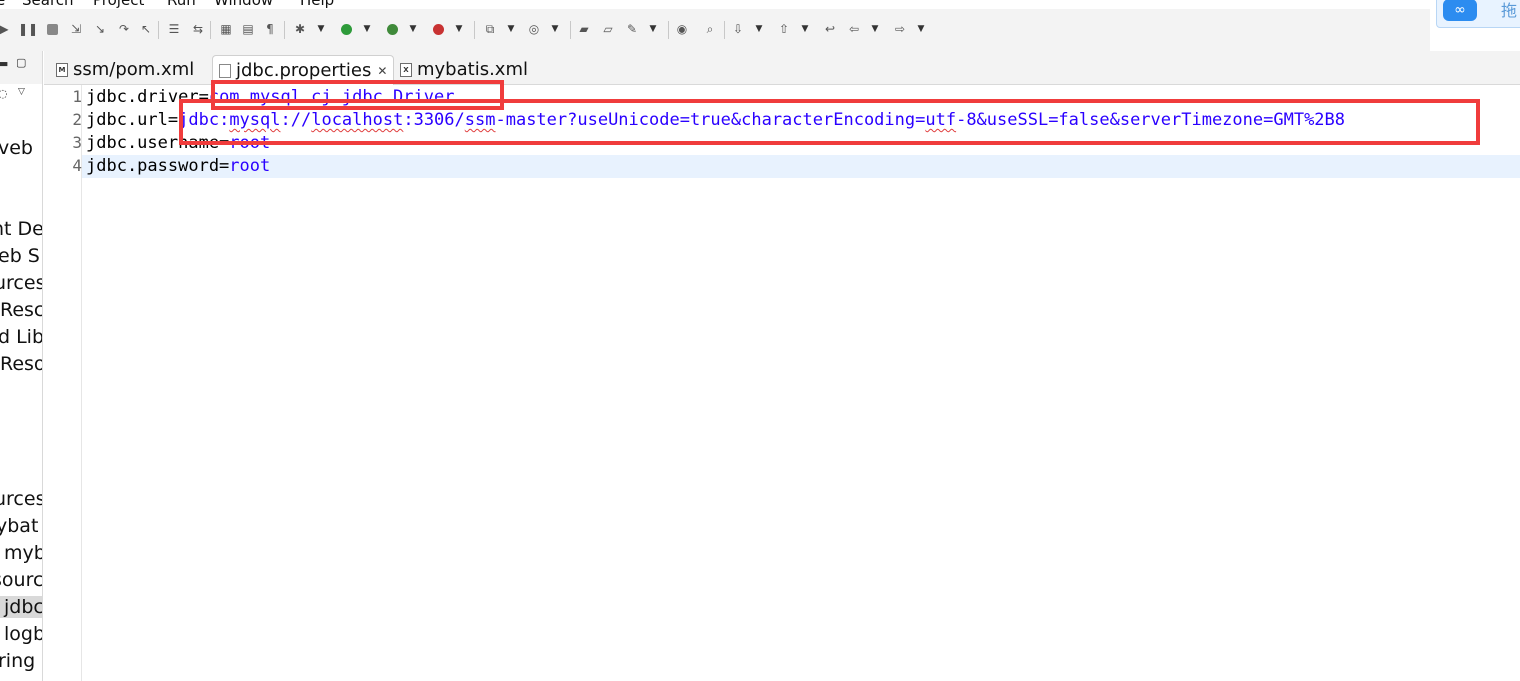  What do you see at coordinates (759, 29) in the screenshot?
I see `next-annotation-dropdown-icon: ▼` at bounding box center [759, 29].